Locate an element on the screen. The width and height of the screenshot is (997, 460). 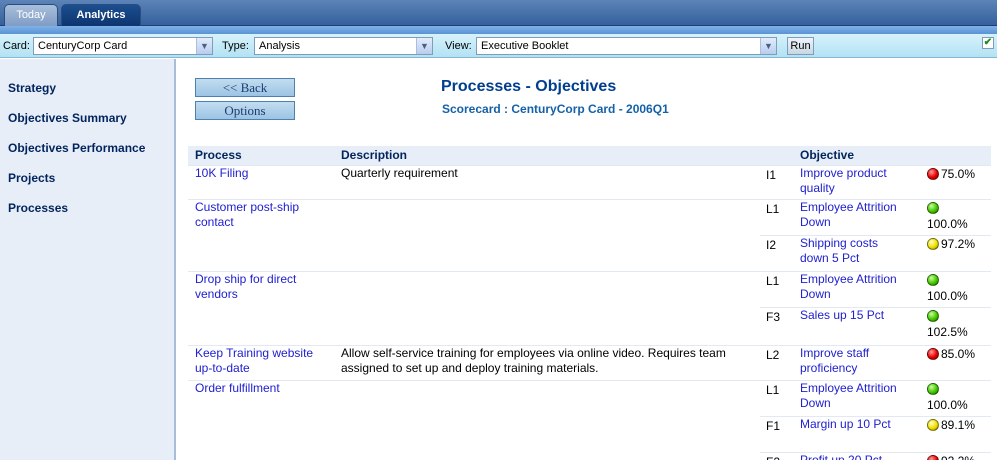
objective-name-line: quality is located at coordinates (856, 188).